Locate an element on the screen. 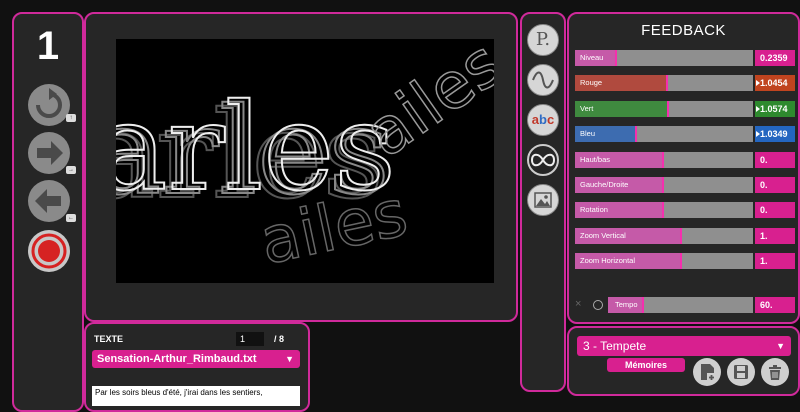  slider-row: Zoom Vertical 1. is located at coordinates (685, 235).